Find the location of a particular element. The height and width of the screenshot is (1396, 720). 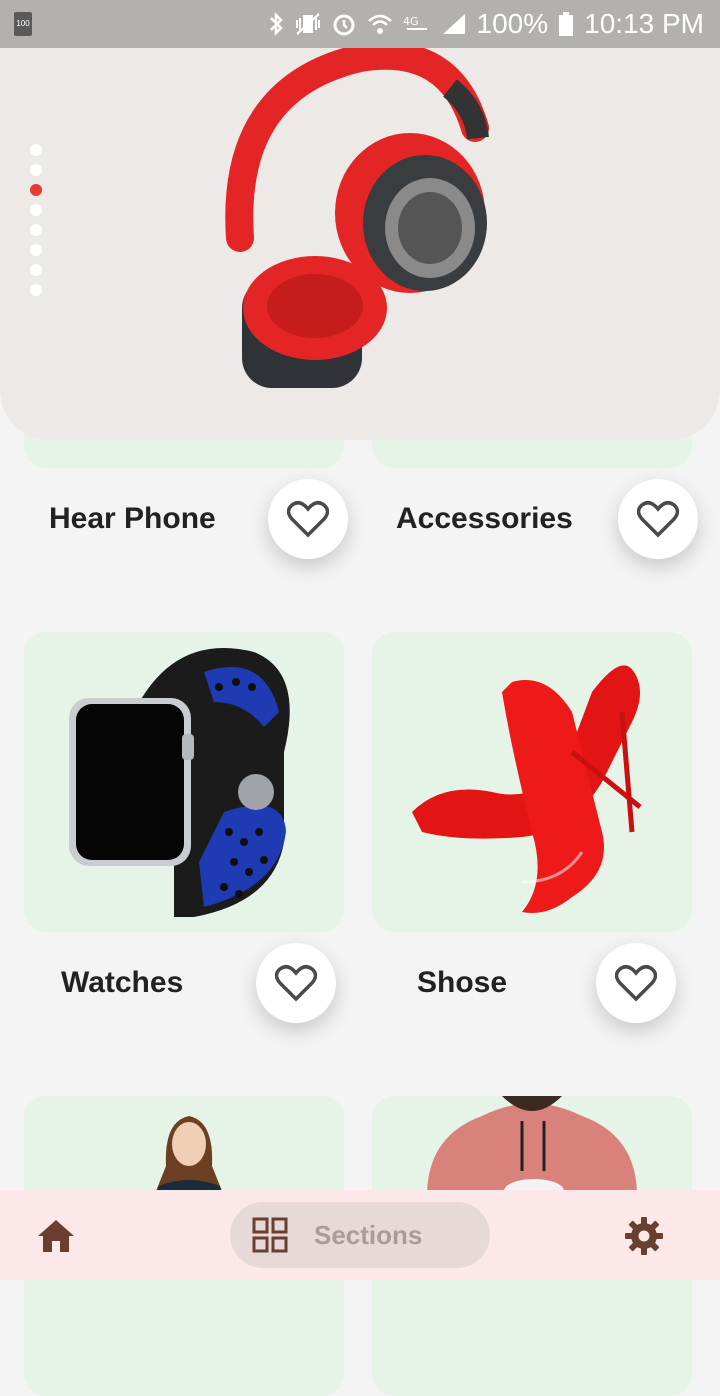

red-heels-image is located at coordinates (527, 789).